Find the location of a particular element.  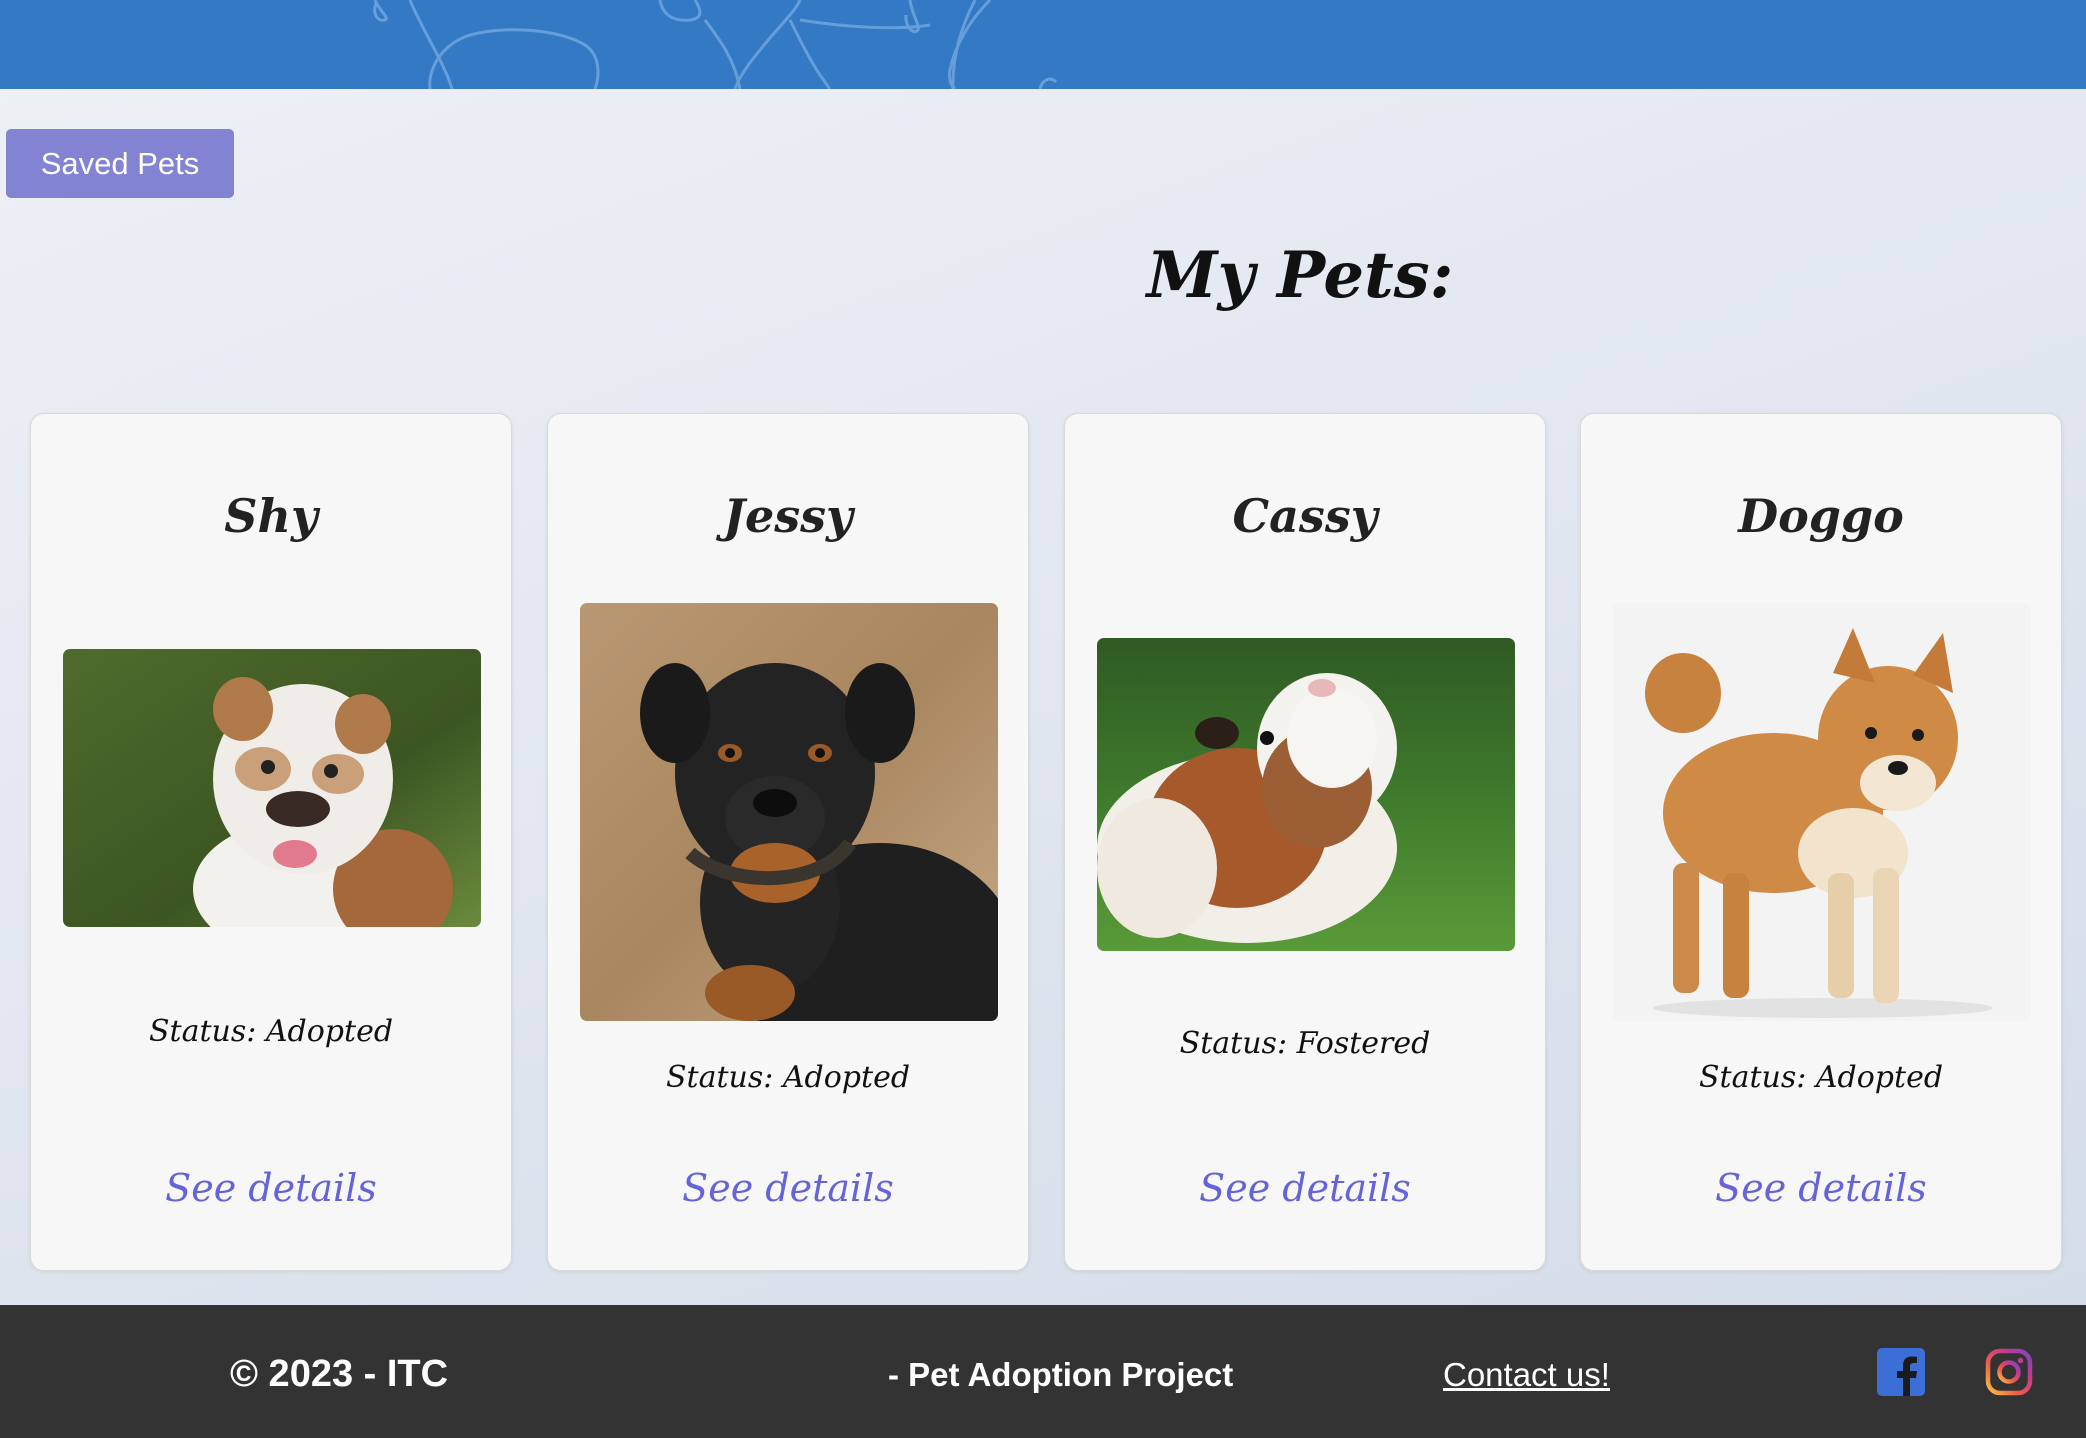

header-banner is located at coordinates (1043, 44).